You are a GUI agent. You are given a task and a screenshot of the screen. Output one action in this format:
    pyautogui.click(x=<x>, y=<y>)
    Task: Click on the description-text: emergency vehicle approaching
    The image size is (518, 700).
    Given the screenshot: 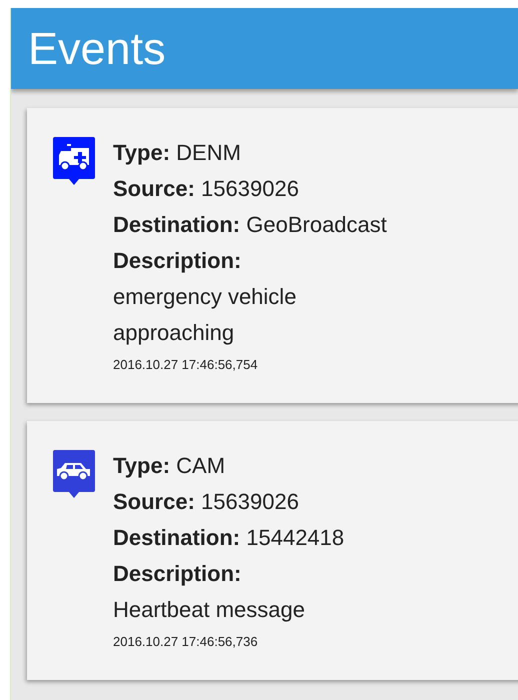 What is the action you would take?
    pyautogui.click(x=205, y=315)
    